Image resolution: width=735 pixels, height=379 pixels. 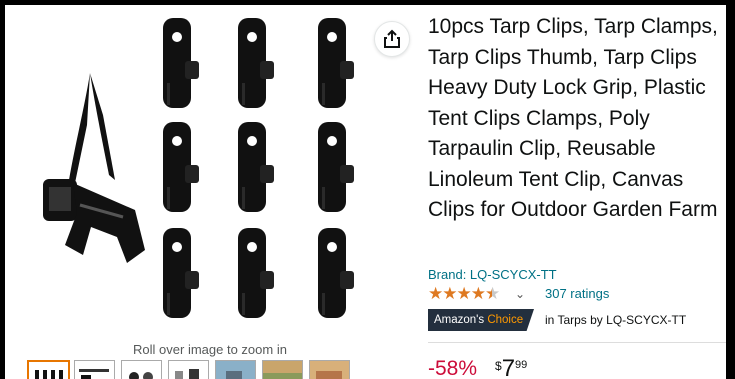 I want to click on badge-prefix: Amazon's, so click(x=461, y=320).